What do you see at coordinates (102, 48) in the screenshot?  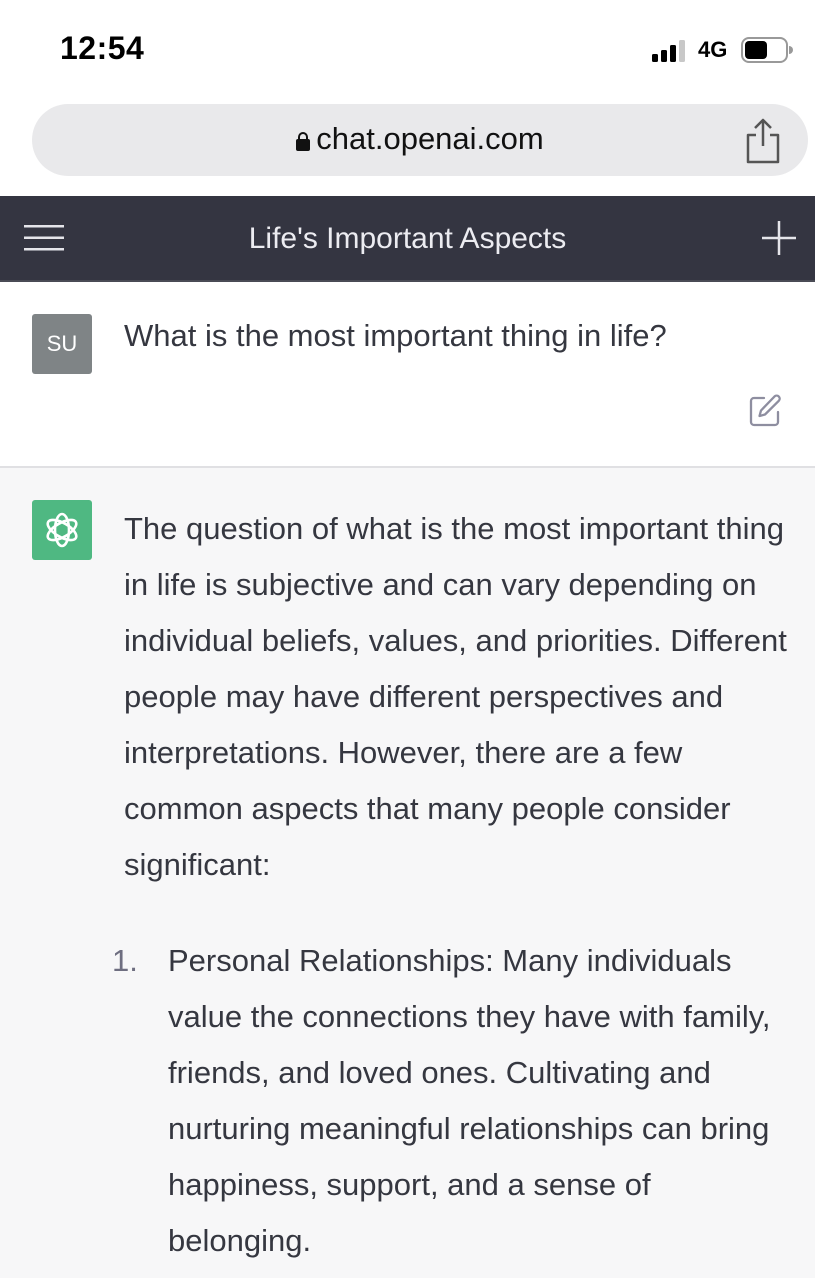 I see `status-time: 12:54` at bounding box center [102, 48].